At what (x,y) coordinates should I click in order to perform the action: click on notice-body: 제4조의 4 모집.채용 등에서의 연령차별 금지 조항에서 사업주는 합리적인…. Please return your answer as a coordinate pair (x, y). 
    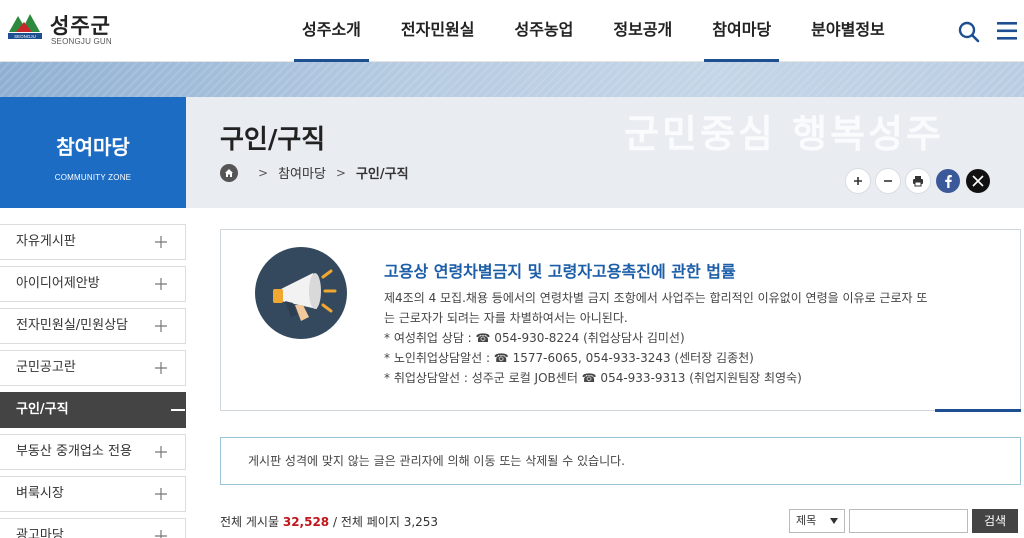
    Looking at the image, I should click on (689, 338).